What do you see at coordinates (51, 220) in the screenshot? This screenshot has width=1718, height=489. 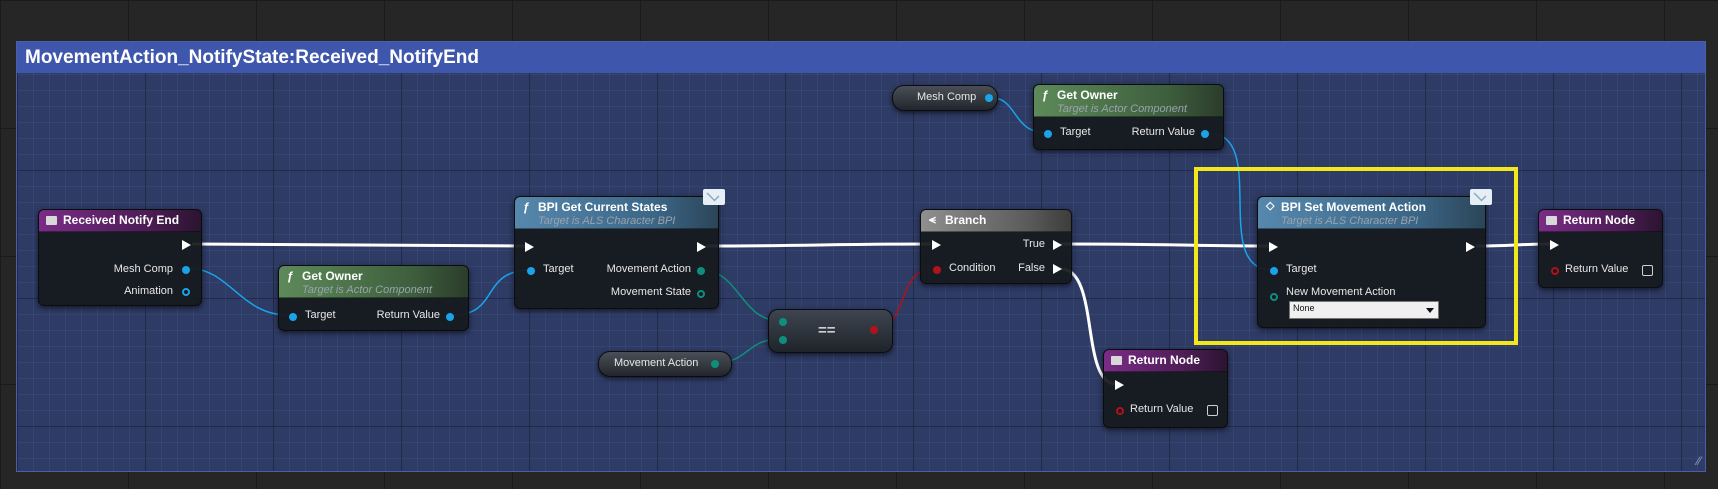 I see `event-icon` at bounding box center [51, 220].